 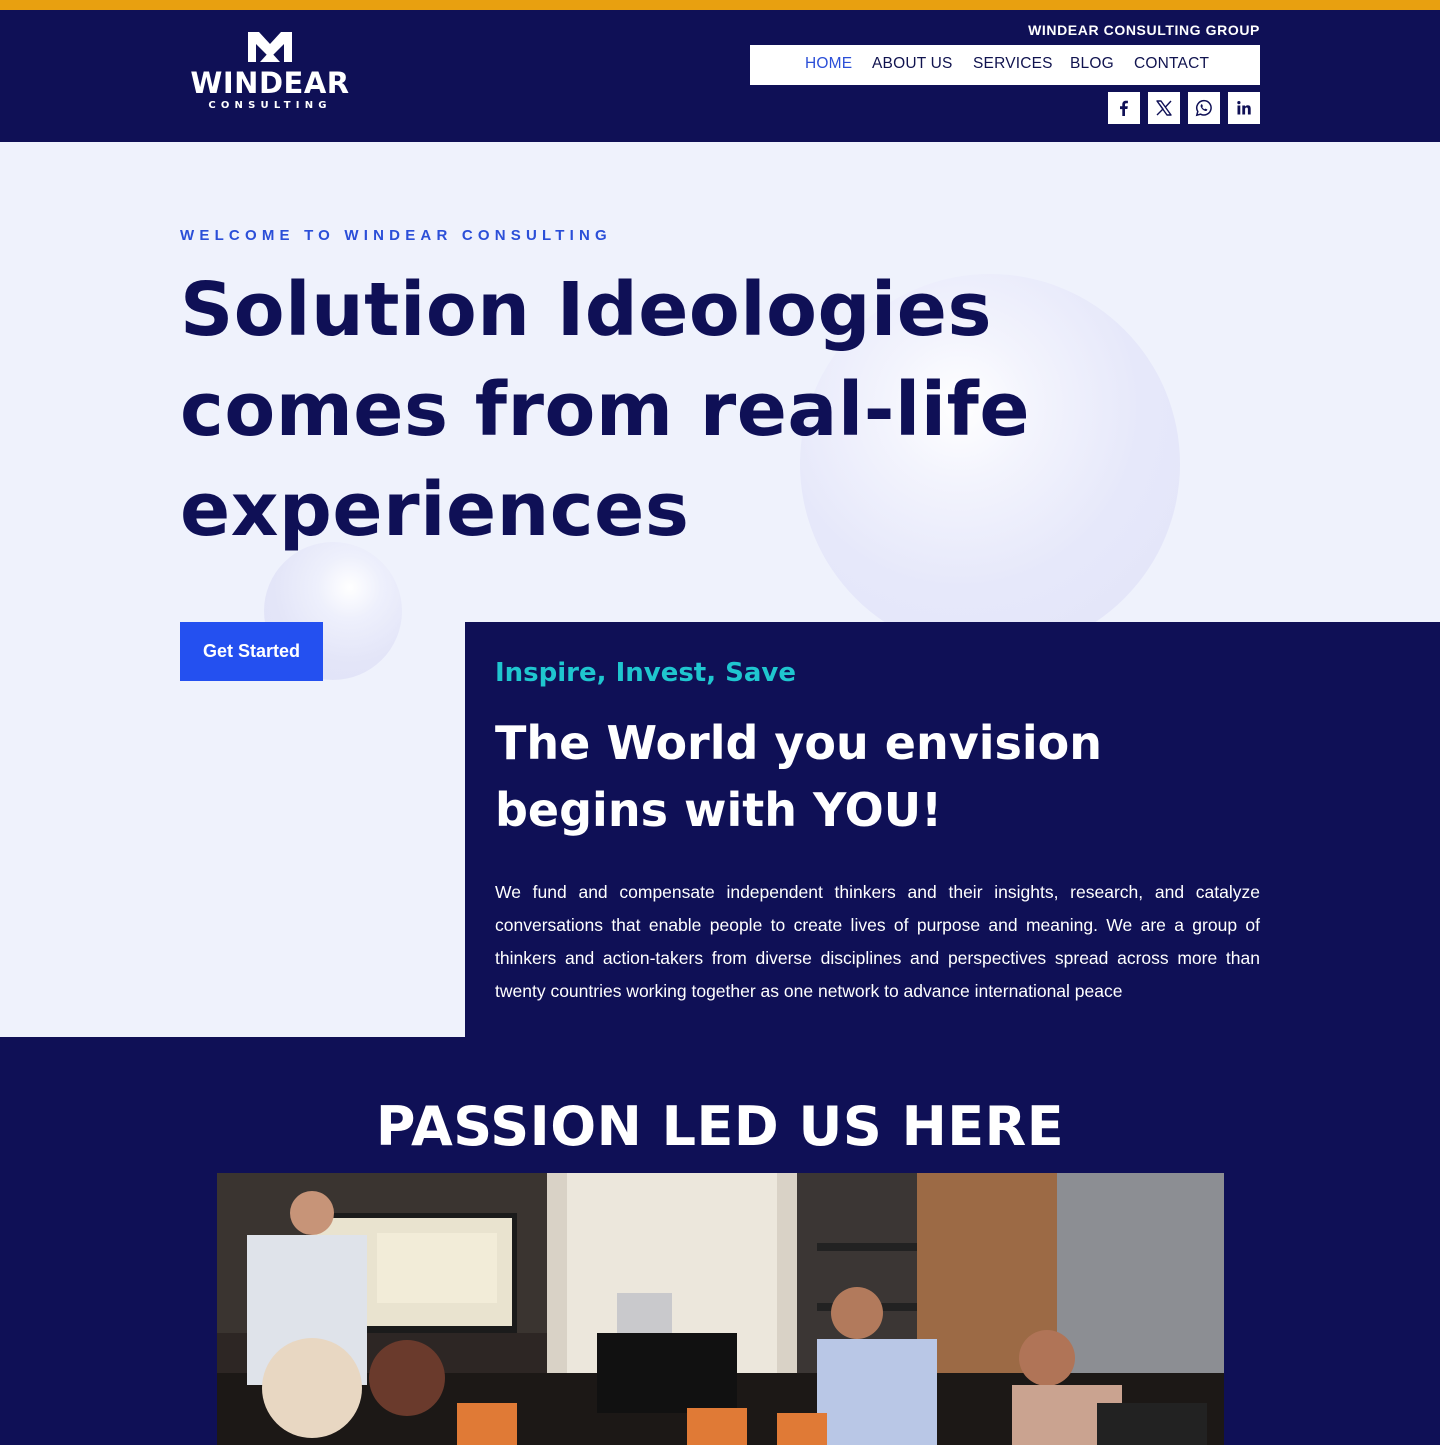 What do you see at coordinates (646, 673) in the screenshot?
I see `panel-kicker: Inspire, Invest, Save` at bounding box center [646, 673].